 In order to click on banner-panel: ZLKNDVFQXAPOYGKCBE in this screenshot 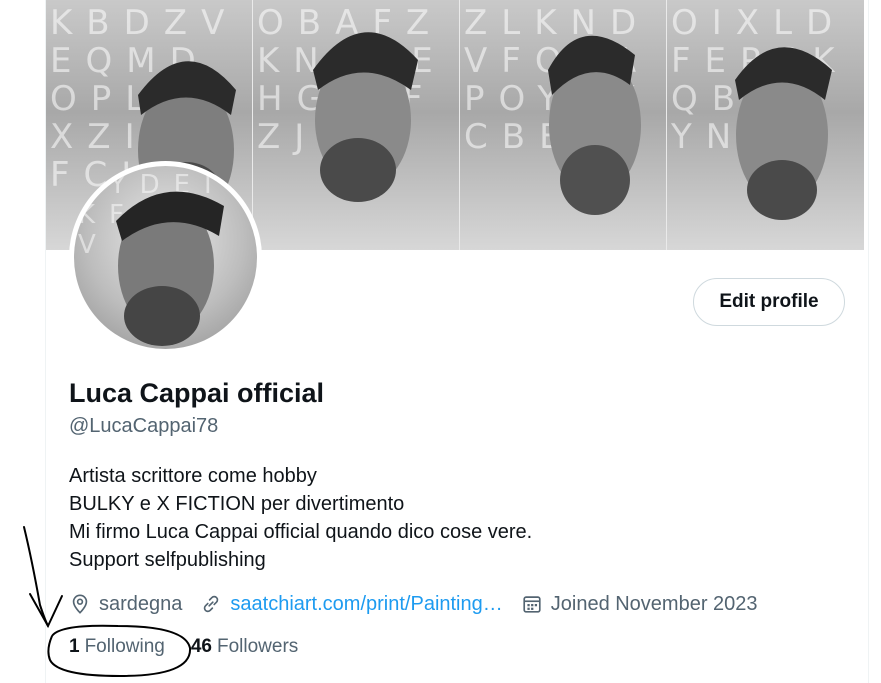, I will do `click(562, 125)`.